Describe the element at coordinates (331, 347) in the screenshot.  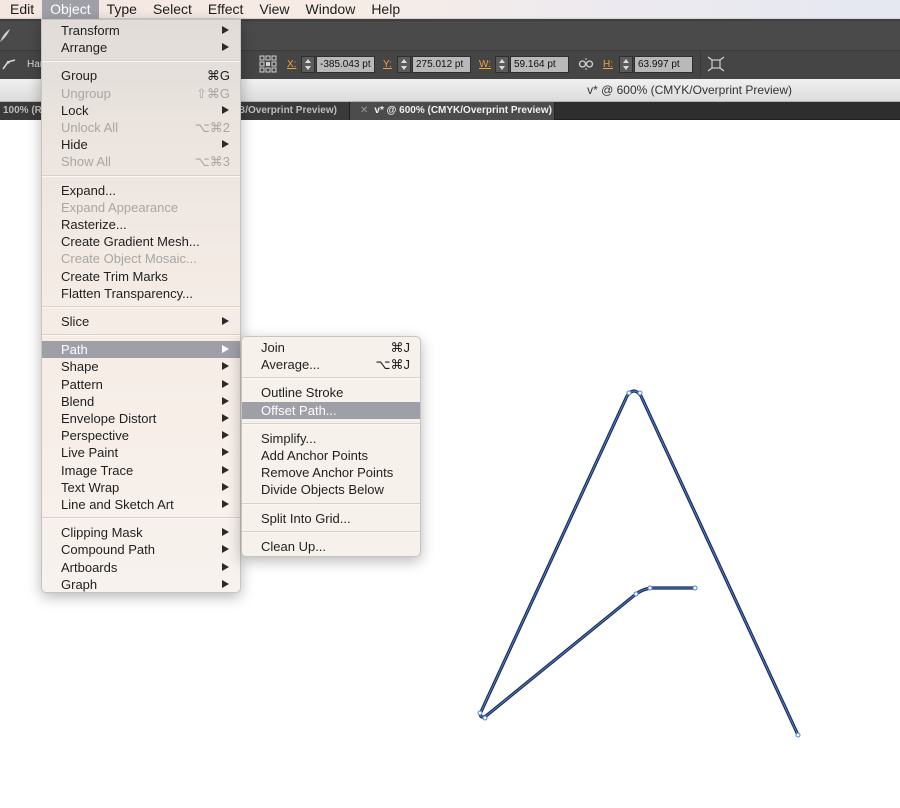
I see `path-menu-item-join: Join ⌘J` at that location.